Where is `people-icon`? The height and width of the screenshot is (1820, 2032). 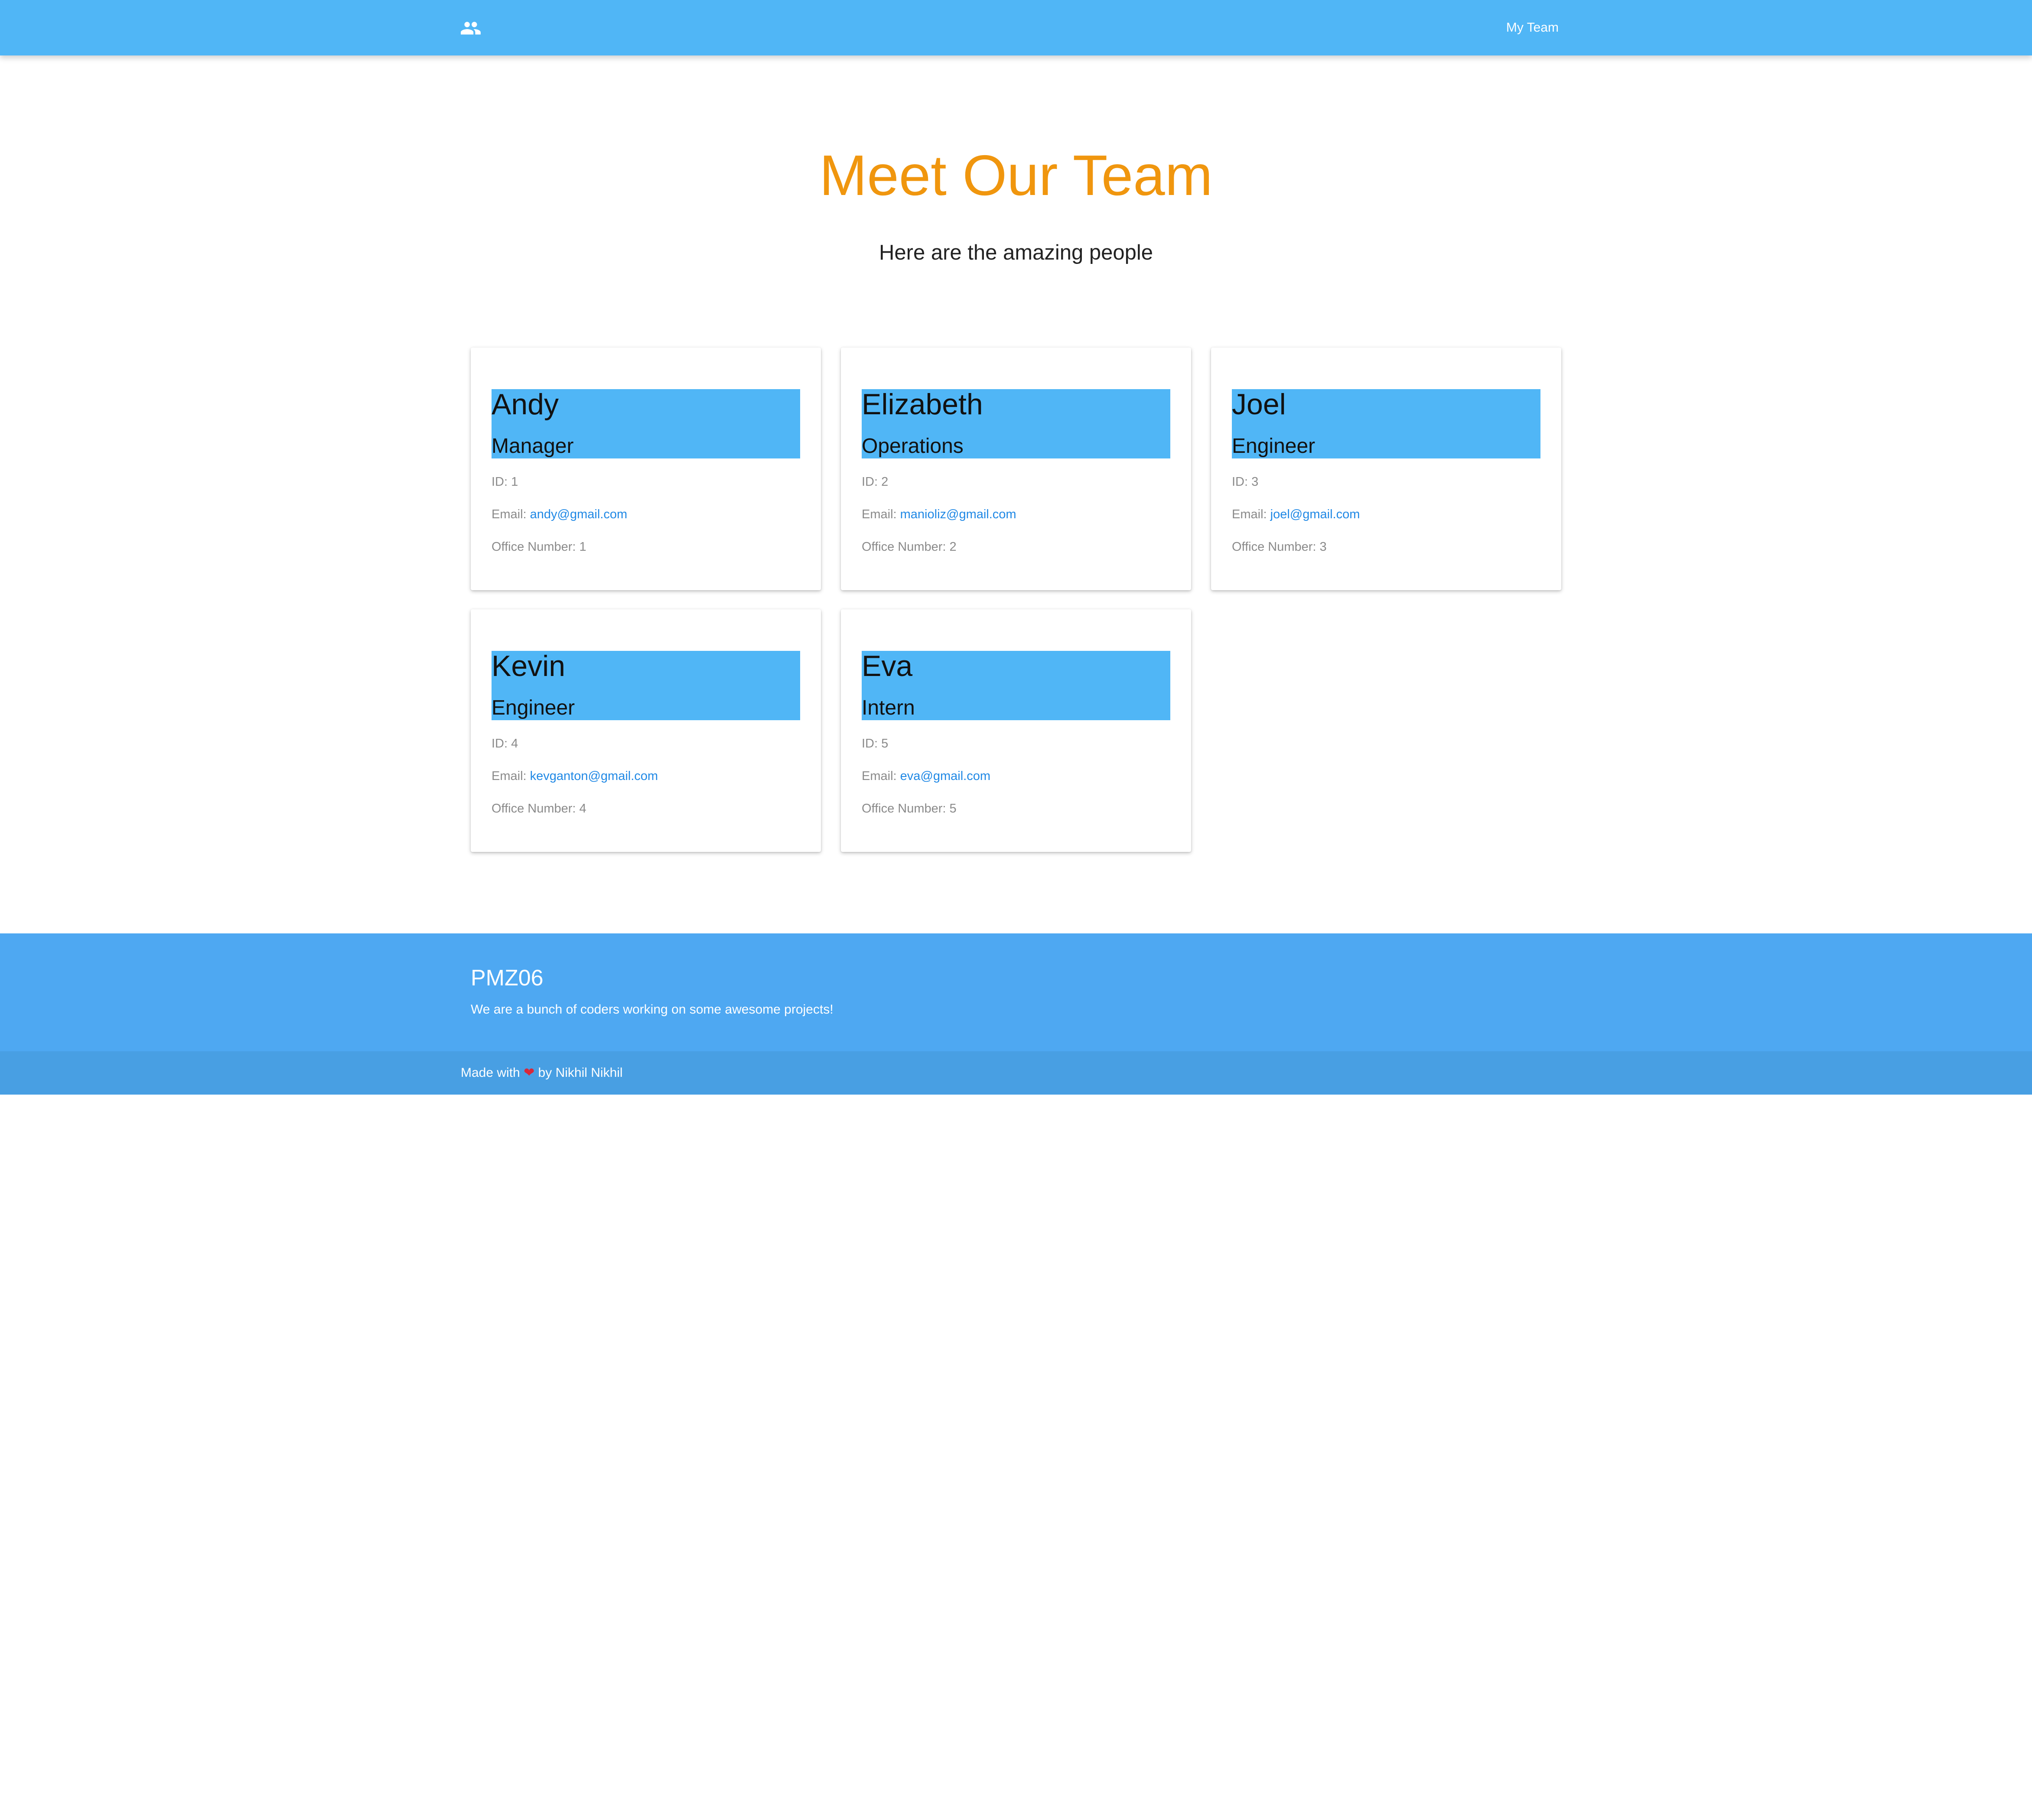 people-icon is located at coordinates (471, 28).